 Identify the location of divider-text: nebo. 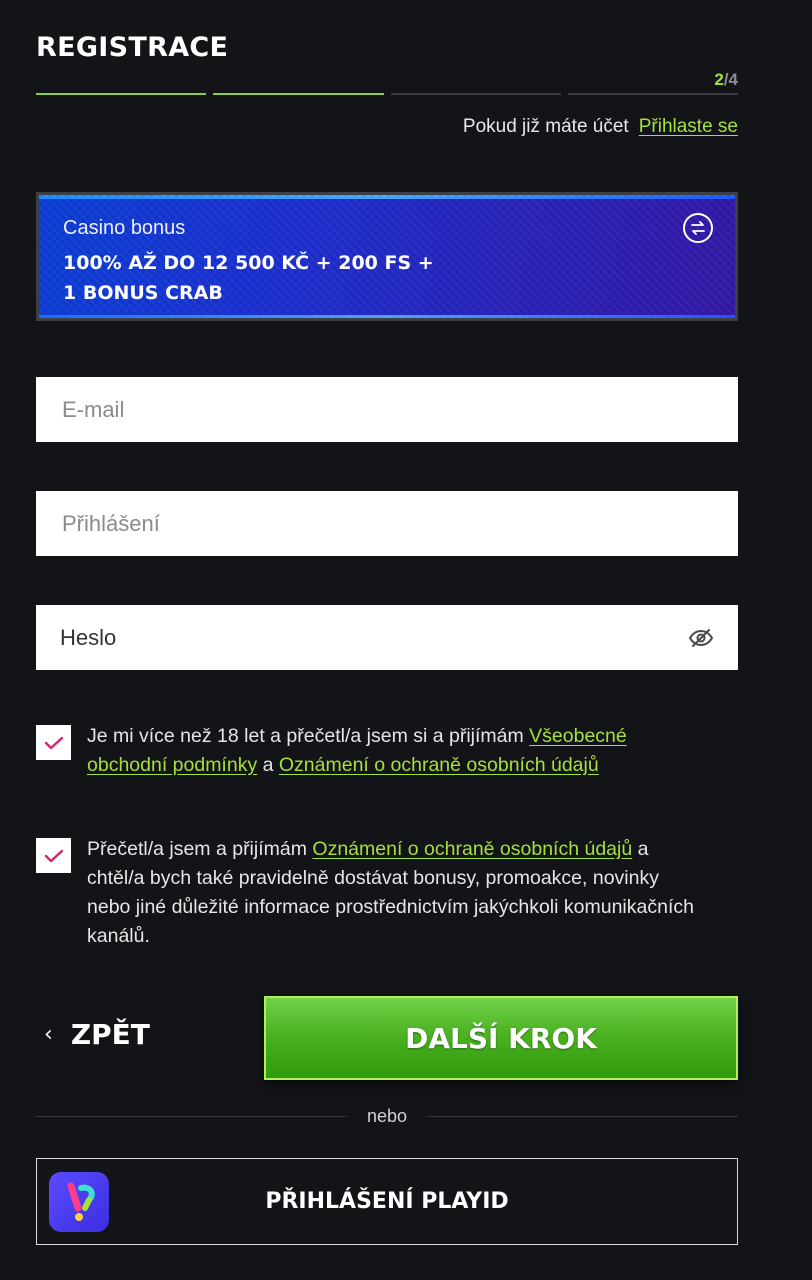
(387, 1116).